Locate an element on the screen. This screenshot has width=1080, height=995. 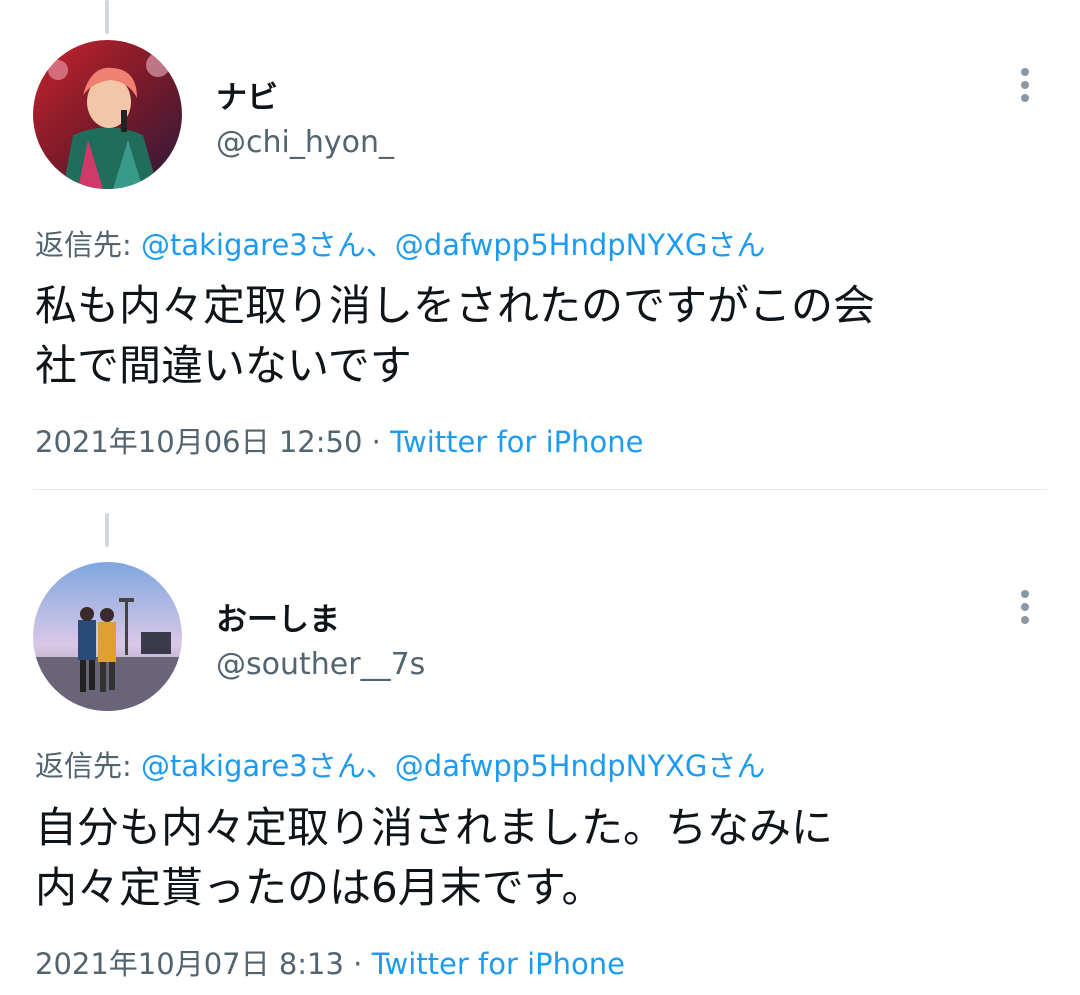
display-name: おーしま is located at coordinates (278, 616).